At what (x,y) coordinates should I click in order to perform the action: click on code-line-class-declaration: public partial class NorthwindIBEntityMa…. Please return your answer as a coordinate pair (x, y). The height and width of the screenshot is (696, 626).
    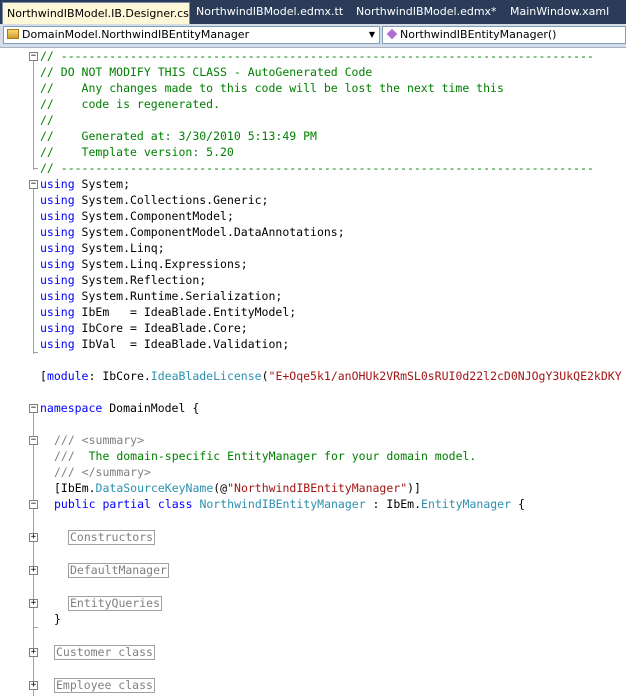
    Looking at the image, I should click on (289, 504).